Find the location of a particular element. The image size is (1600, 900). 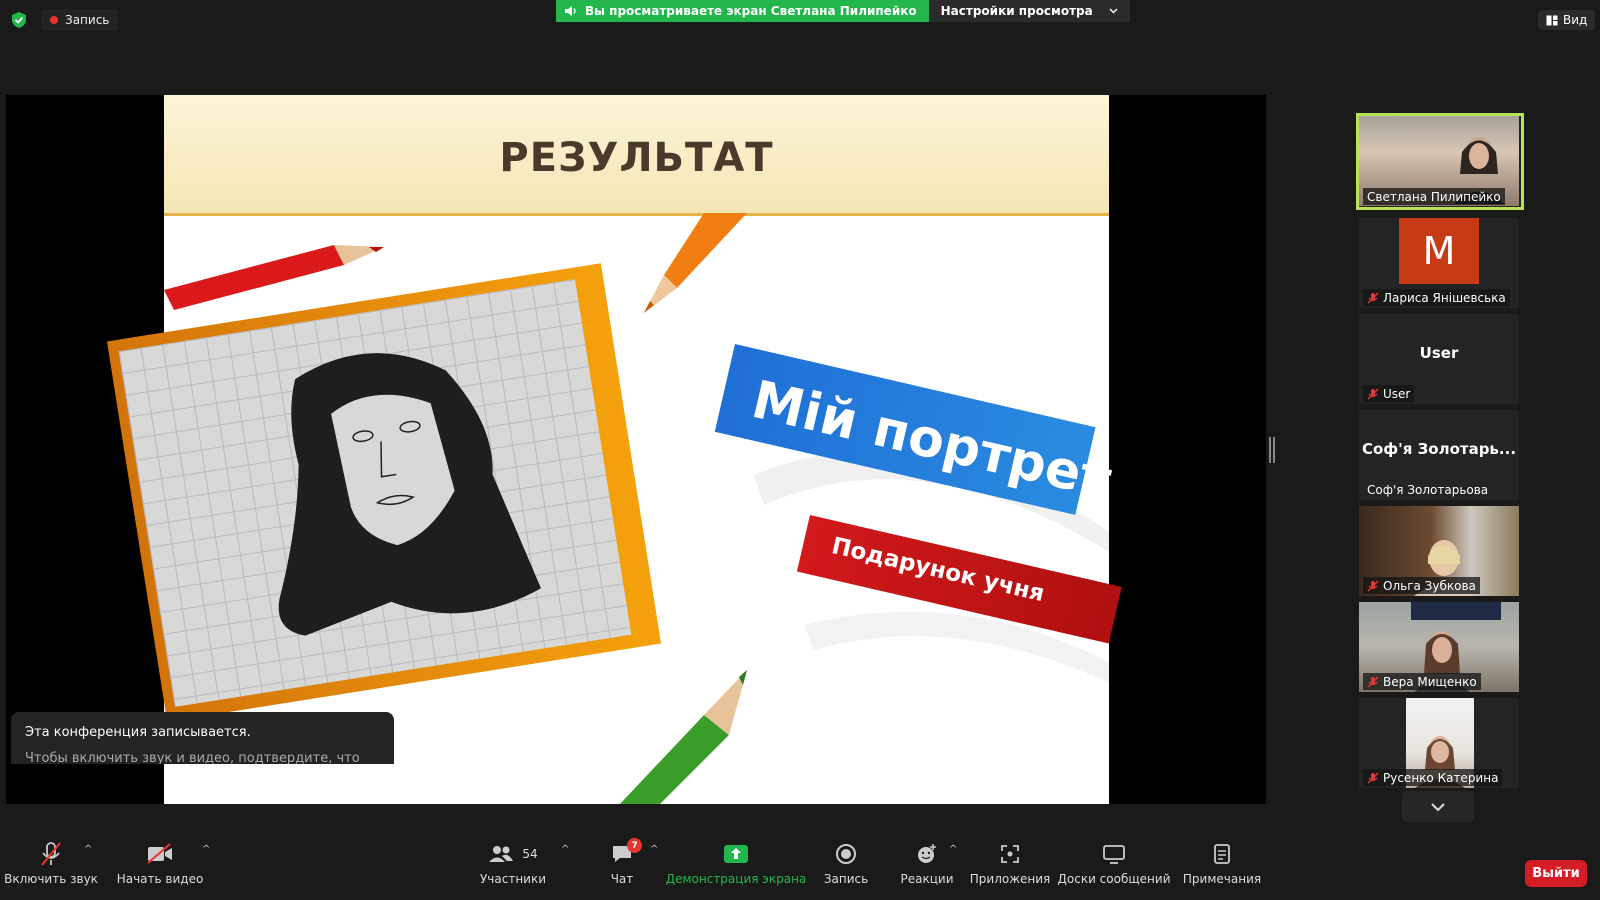

recording-dot-icon is located at coordinates (54, 20).